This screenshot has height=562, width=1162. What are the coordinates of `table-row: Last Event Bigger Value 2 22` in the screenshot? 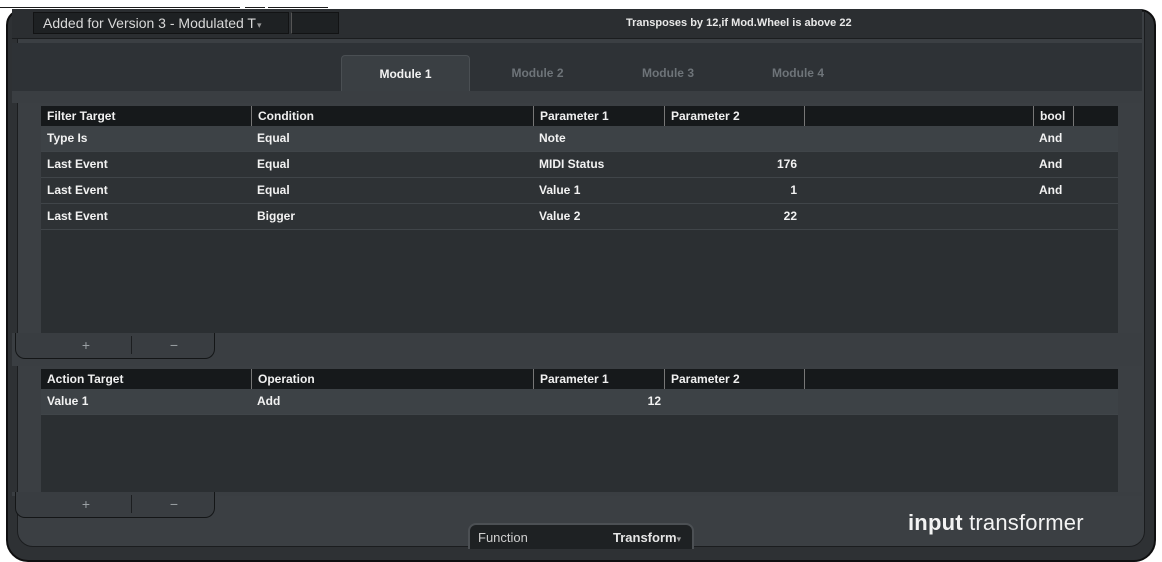 It's located at (579, 217).